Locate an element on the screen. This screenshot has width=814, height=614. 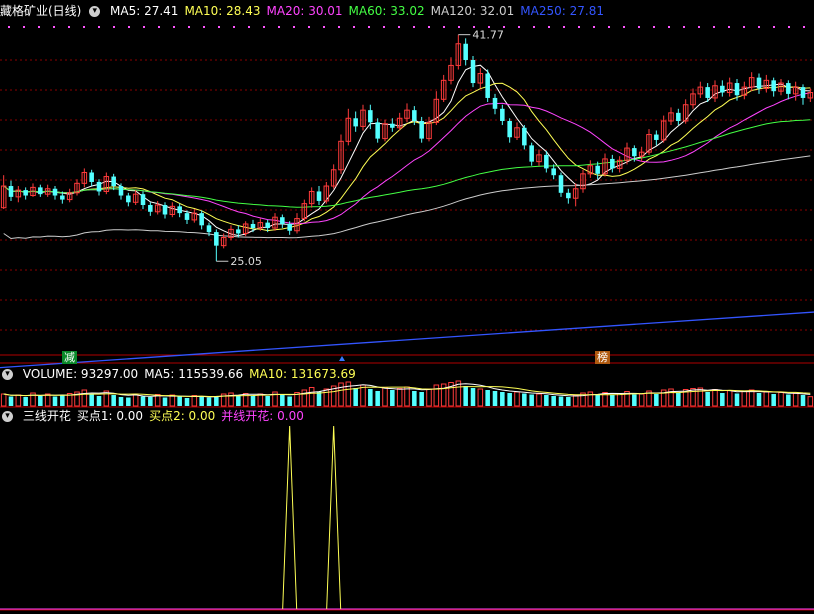
ma-label-5: MA250: 27.81 is located at coordinates (562, 11).